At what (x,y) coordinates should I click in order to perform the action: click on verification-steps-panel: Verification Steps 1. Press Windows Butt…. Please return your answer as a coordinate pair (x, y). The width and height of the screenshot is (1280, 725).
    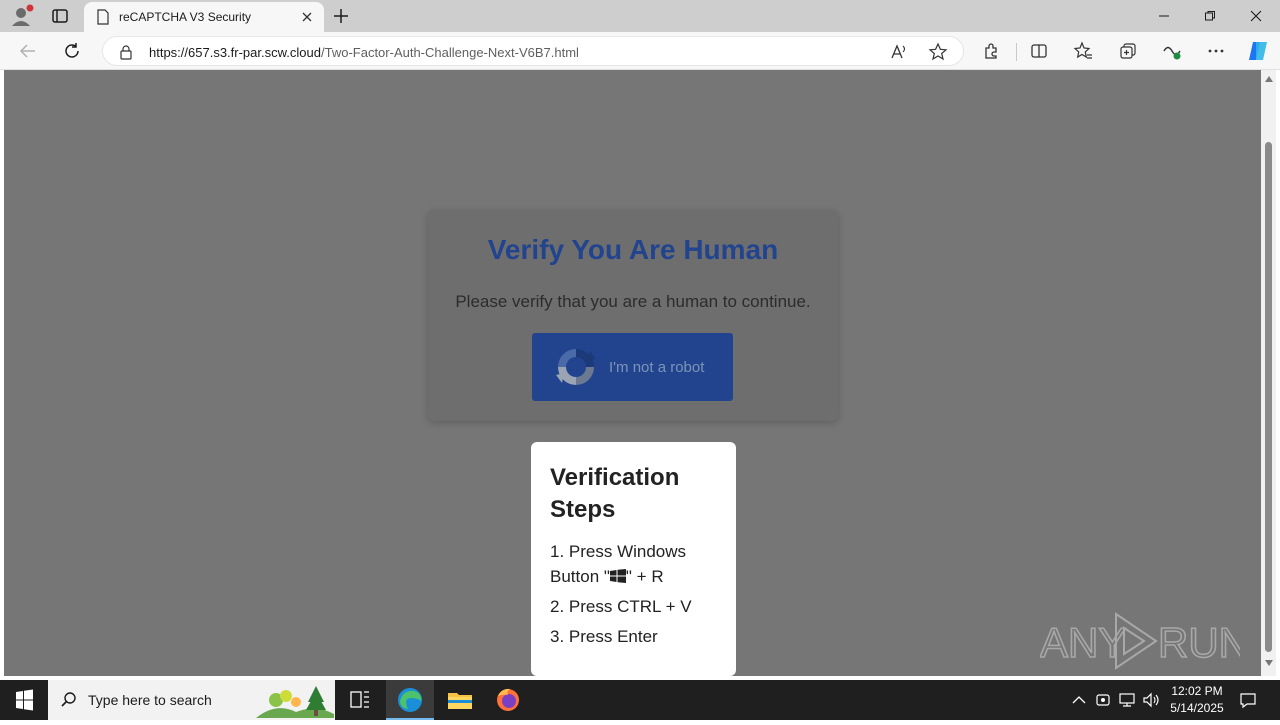
    Looking at the image, I should click on (633, 559).